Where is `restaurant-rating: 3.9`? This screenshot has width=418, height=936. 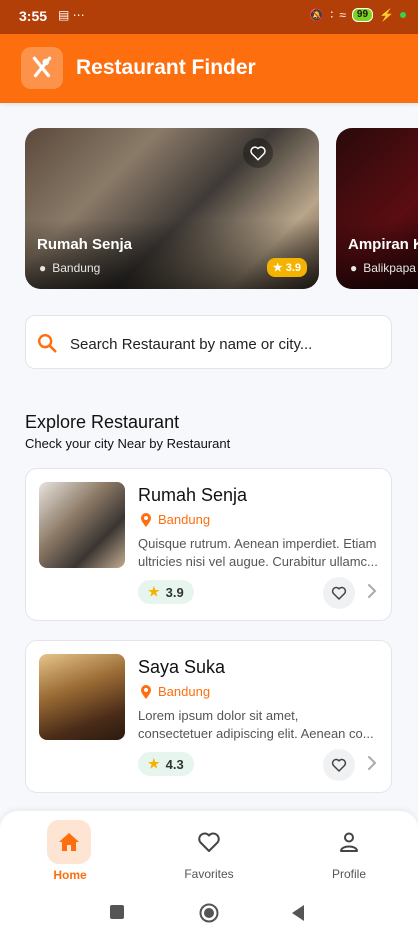
restaurant-rating: 3.9 is located at coordinates (174, 592).